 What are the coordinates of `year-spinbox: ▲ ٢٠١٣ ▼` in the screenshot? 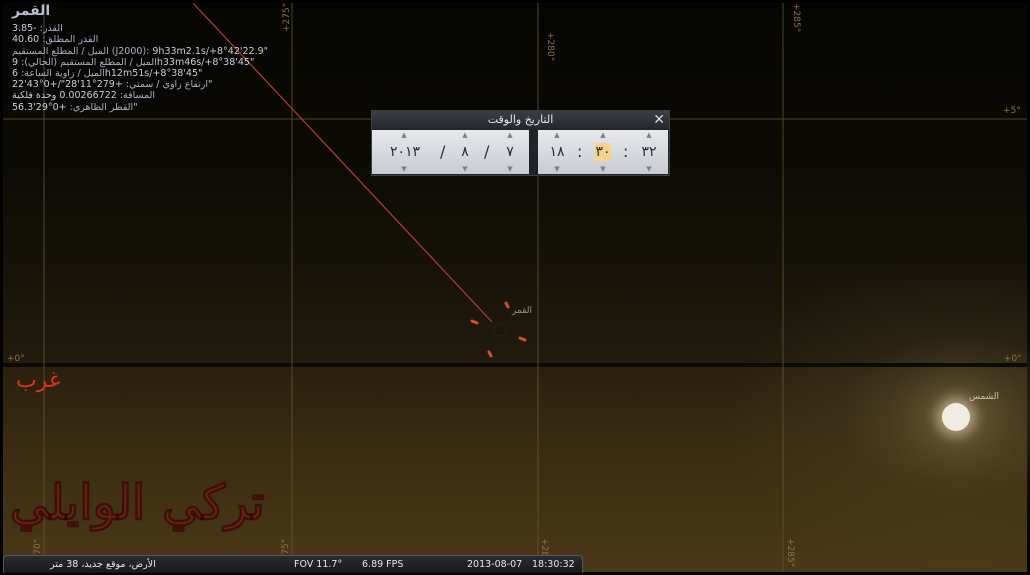 It's located at (405, 152).